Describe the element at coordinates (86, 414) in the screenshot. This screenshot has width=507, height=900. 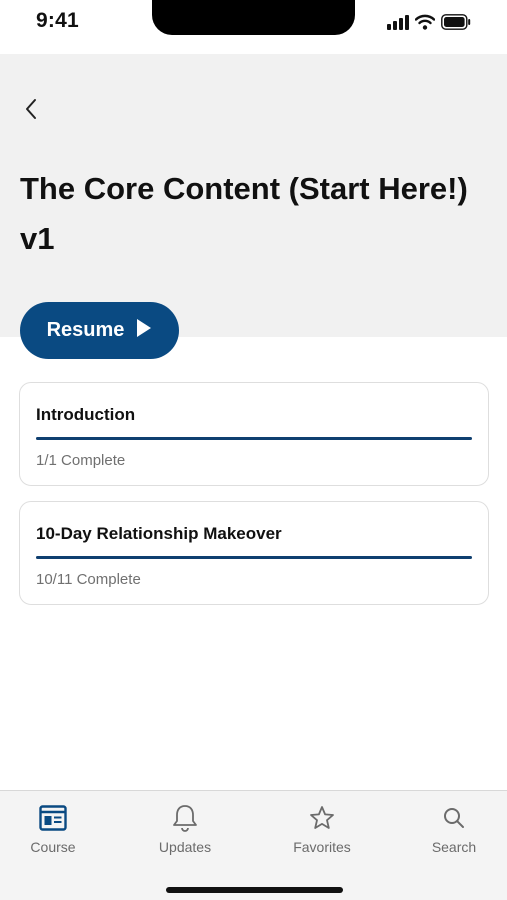
I see `module-title: Introduction` at that location.